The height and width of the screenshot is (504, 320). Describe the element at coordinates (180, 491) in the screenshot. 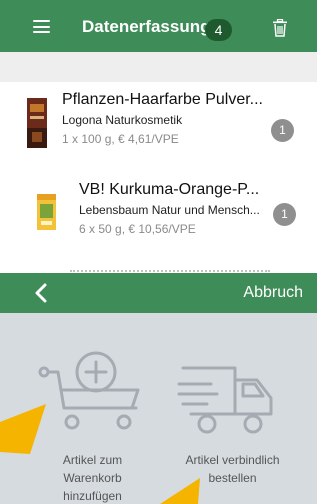

I see `annotation-arrow-bottom` at that location.